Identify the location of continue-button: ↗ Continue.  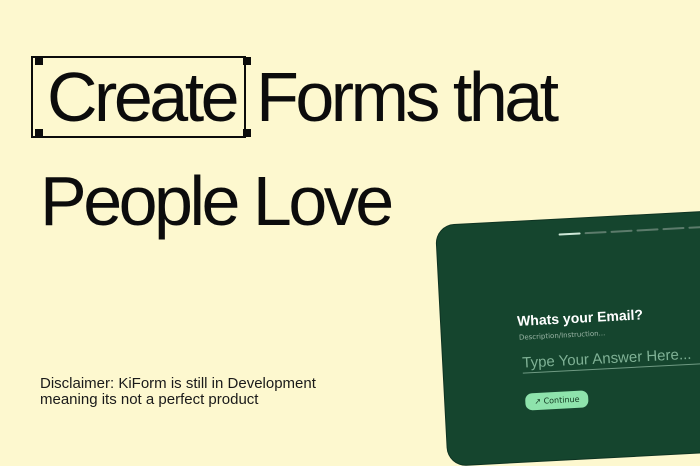
(556, 400).